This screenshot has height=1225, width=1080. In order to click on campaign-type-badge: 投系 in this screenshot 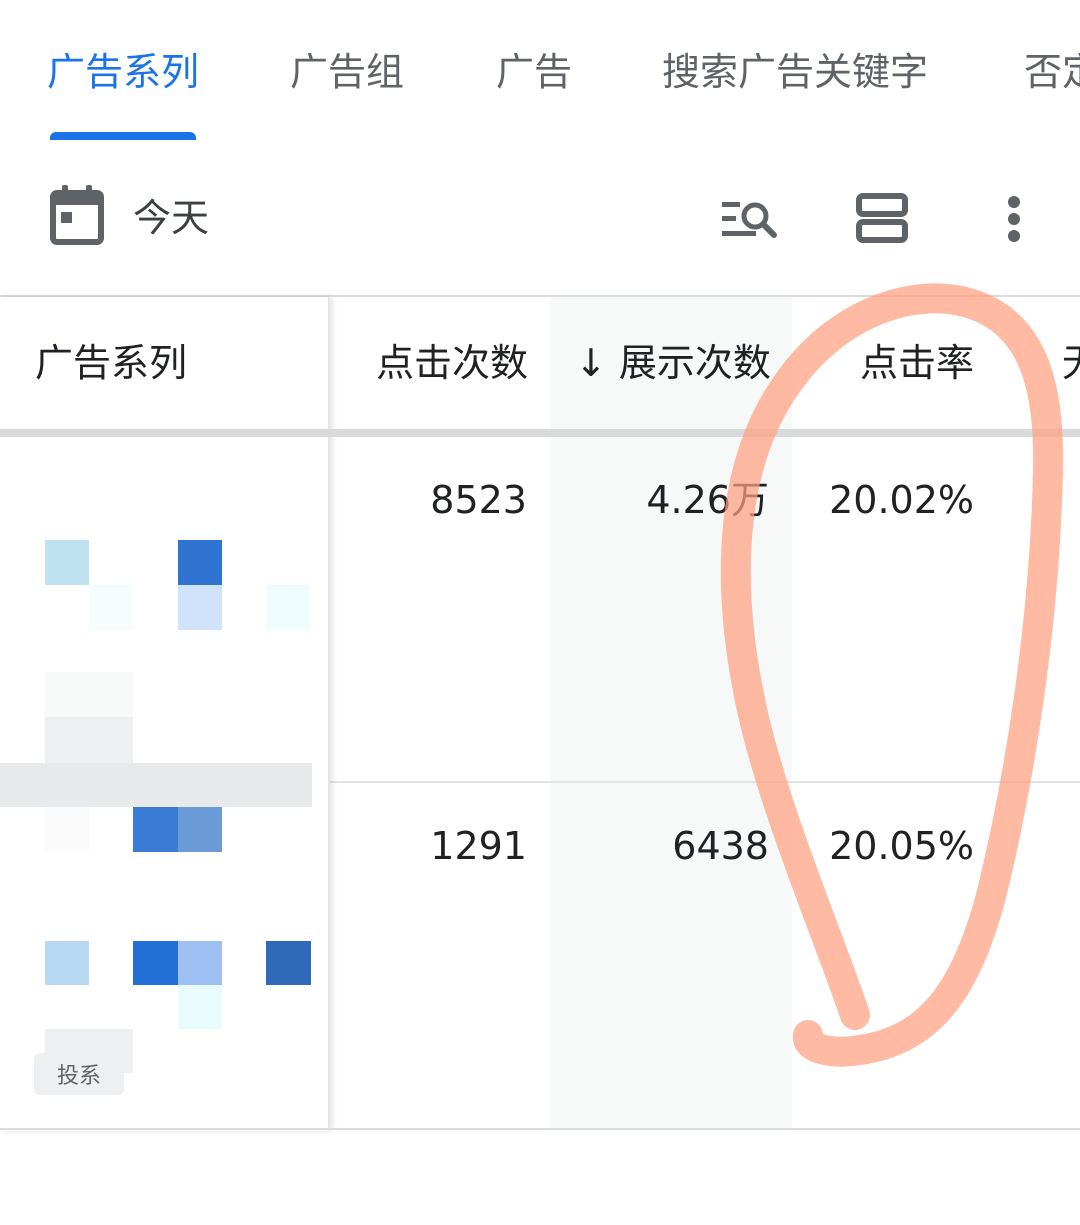, I will do `click(79, 1074)`.